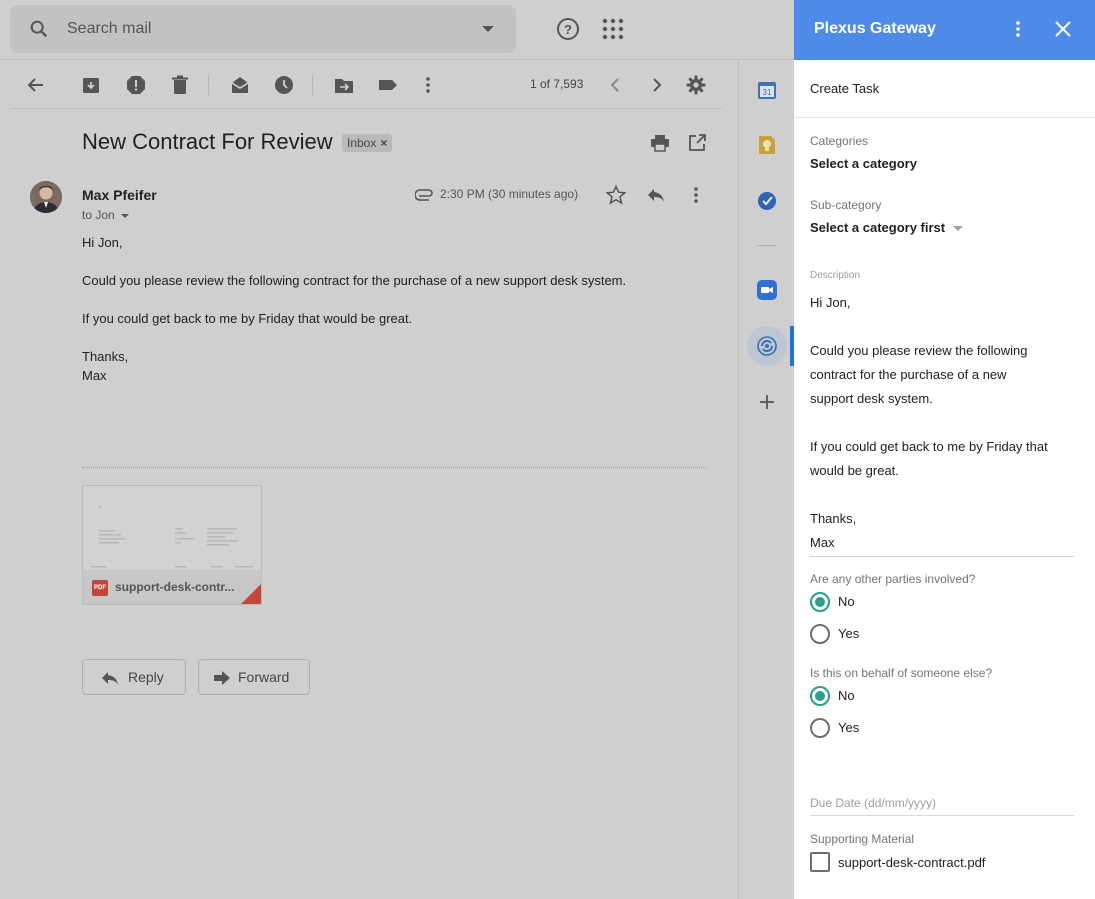  I want to click on svg-text: 31, so click(767, 92).